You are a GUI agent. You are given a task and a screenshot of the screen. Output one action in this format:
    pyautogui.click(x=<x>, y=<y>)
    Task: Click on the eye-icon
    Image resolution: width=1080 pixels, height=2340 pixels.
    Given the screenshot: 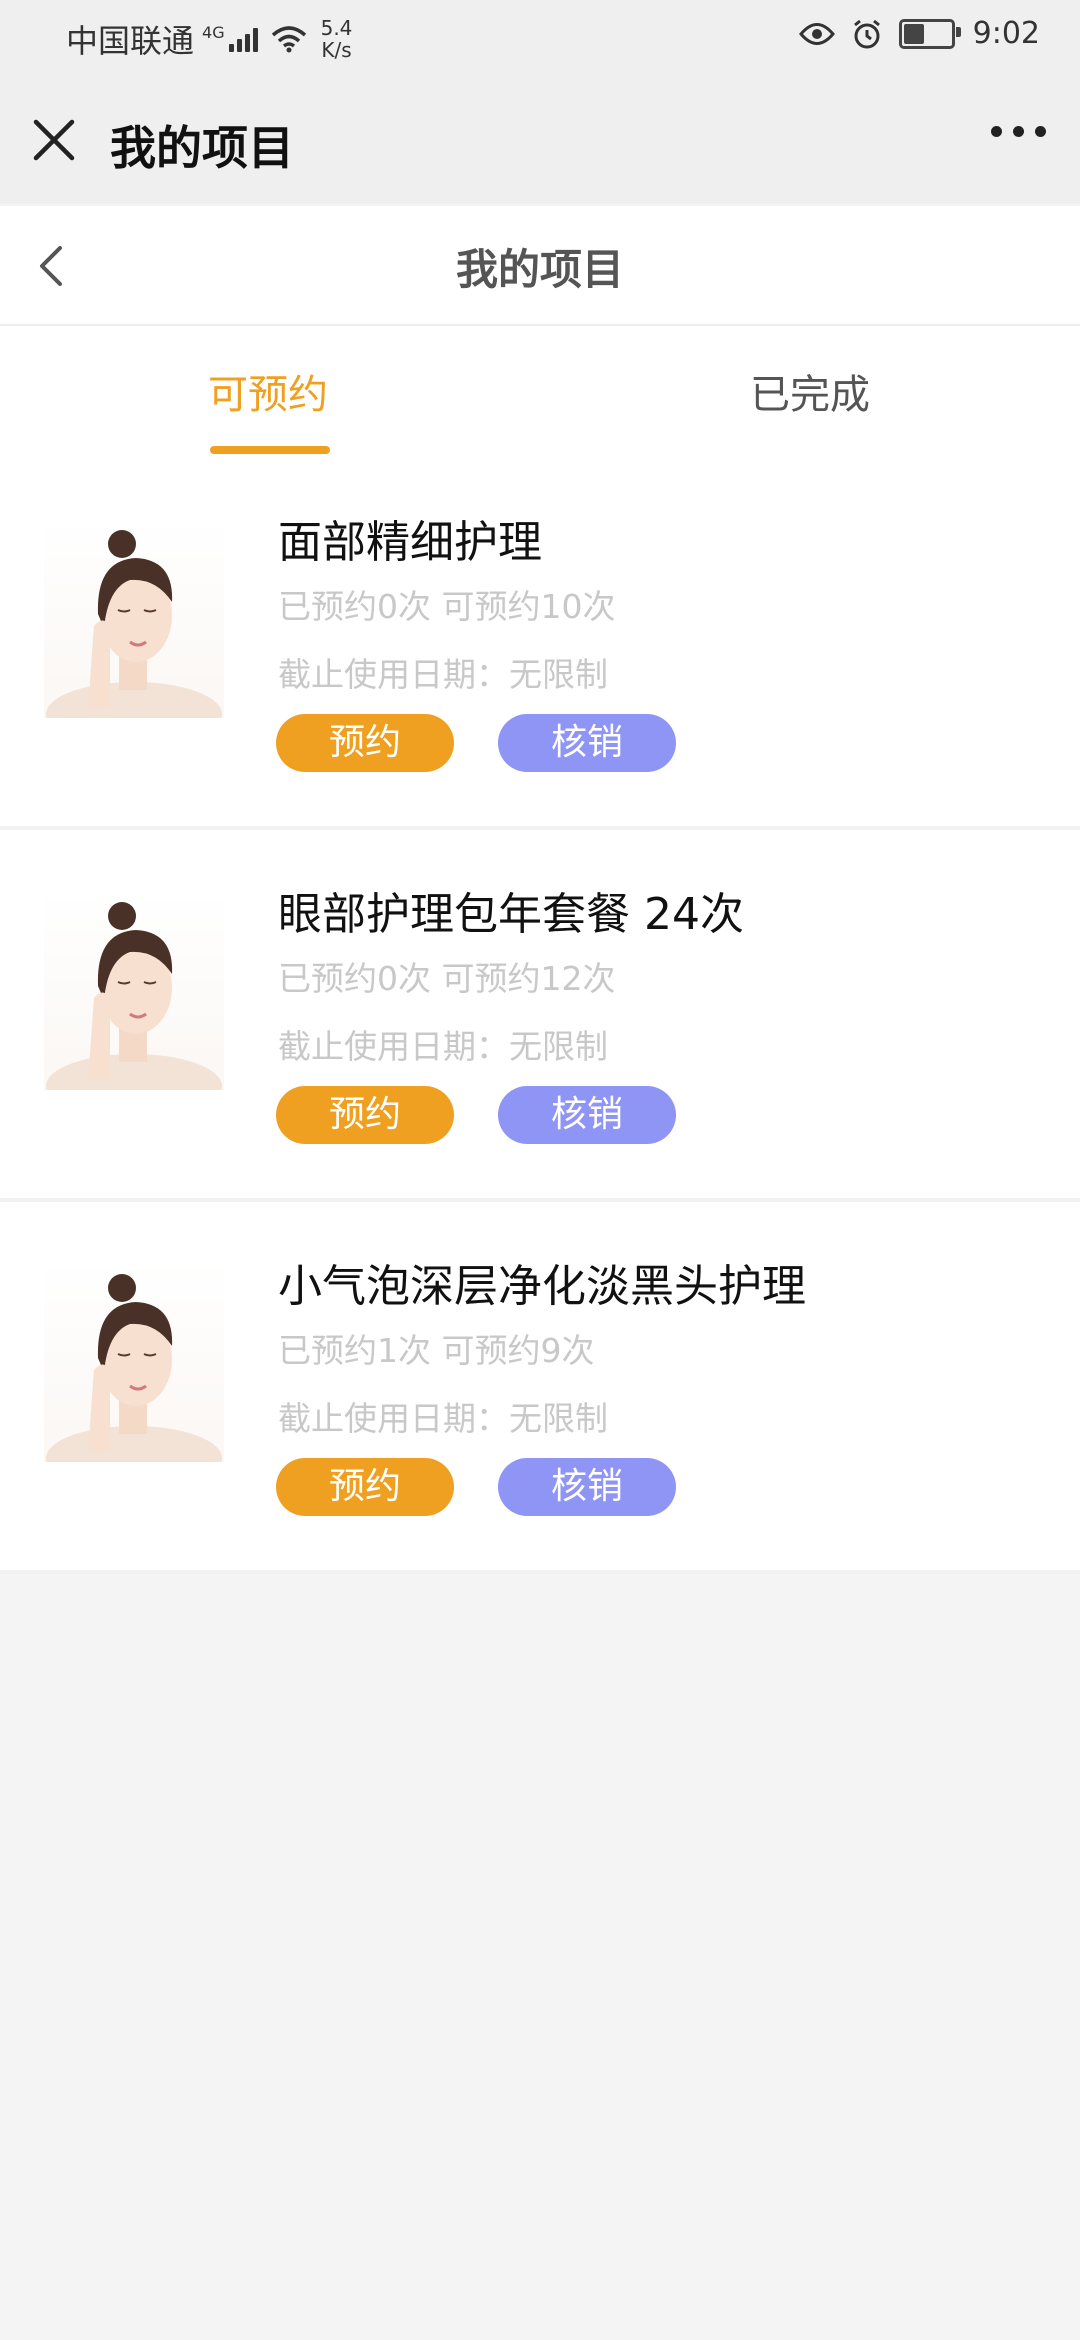 What is the action you would take?
    pyautogui.click(x=816, y=33)
    